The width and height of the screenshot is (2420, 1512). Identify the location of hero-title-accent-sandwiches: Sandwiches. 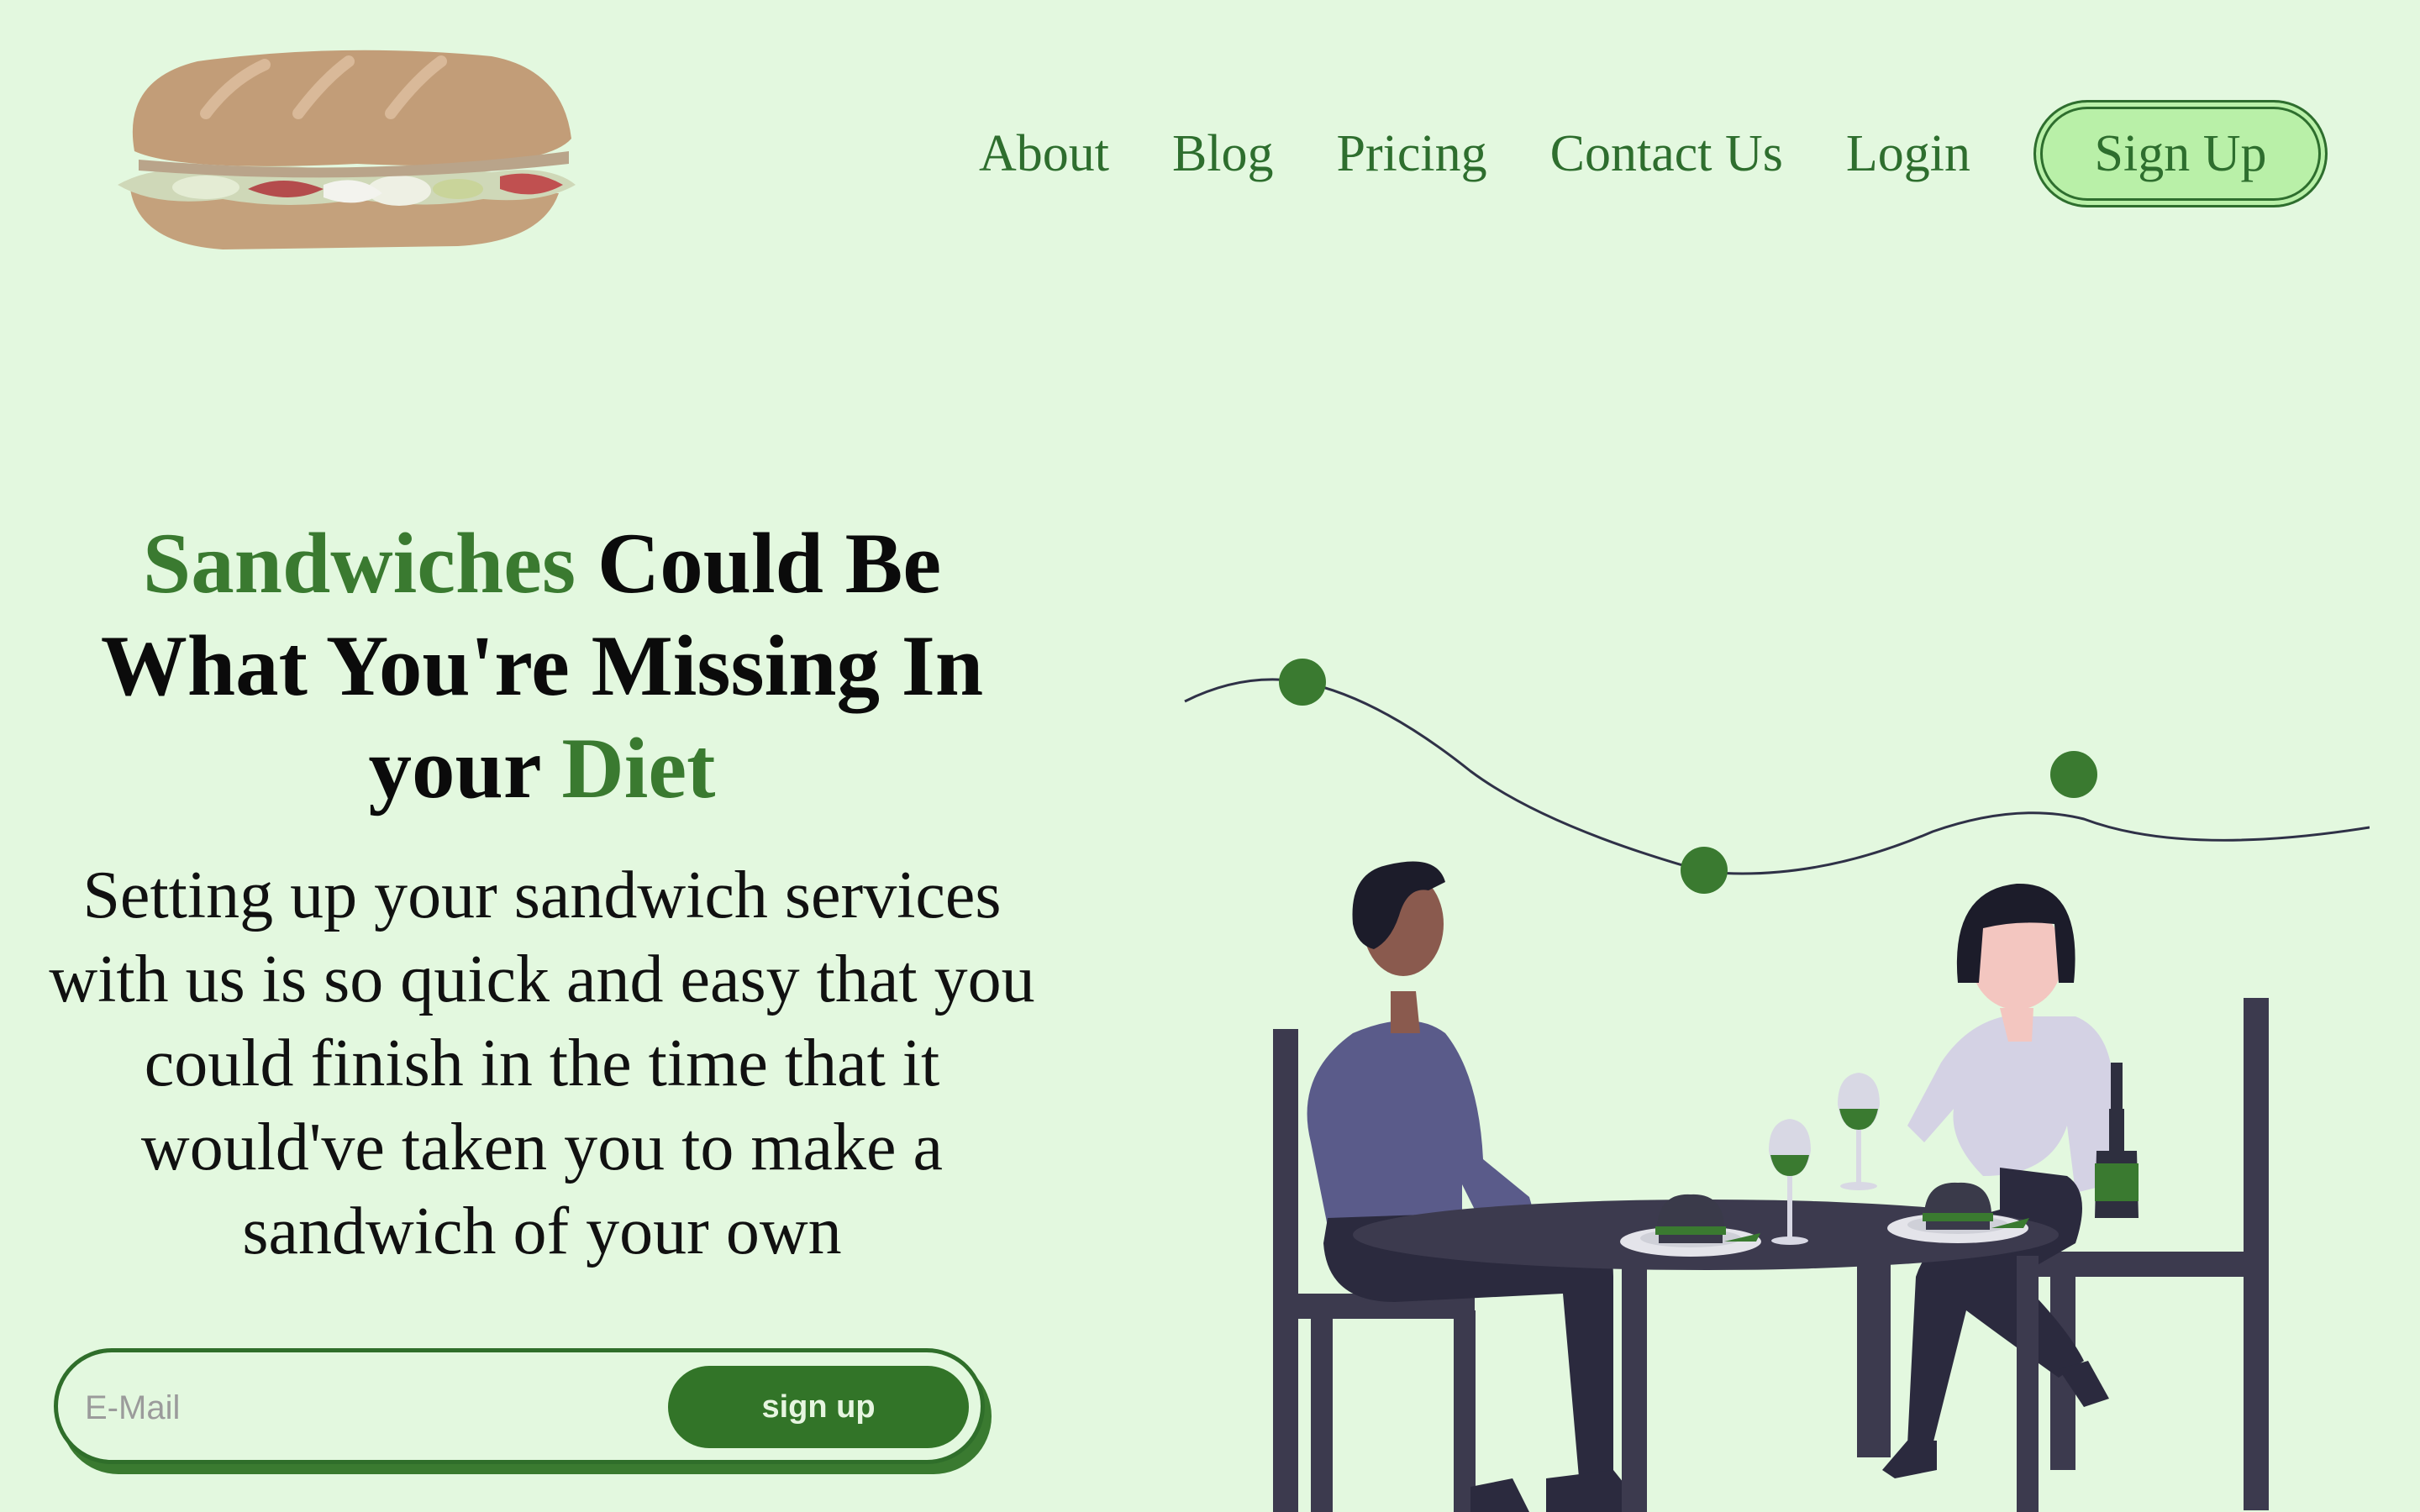
(359, 564).